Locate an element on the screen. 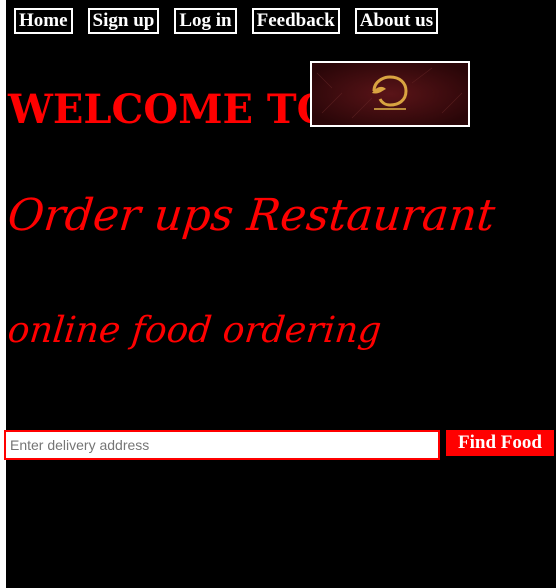 The height and width of the screenshot is (588, 556). find-food-button: Find Food is located at coordinates (500, 443).